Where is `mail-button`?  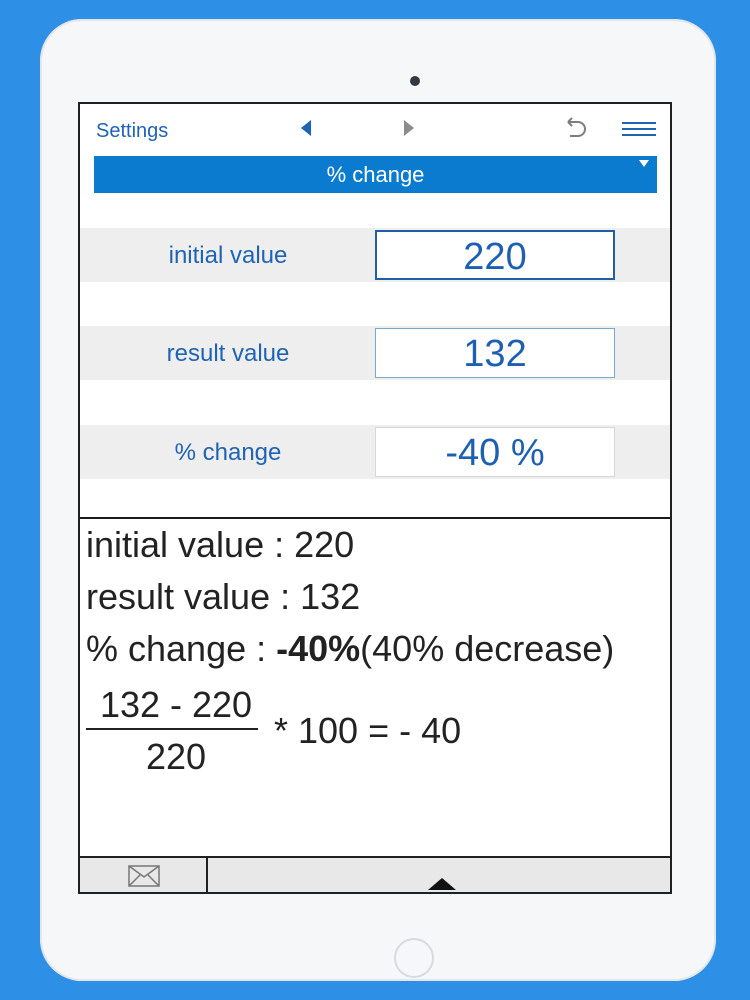
mail-button is located at coordinates (144, 875).